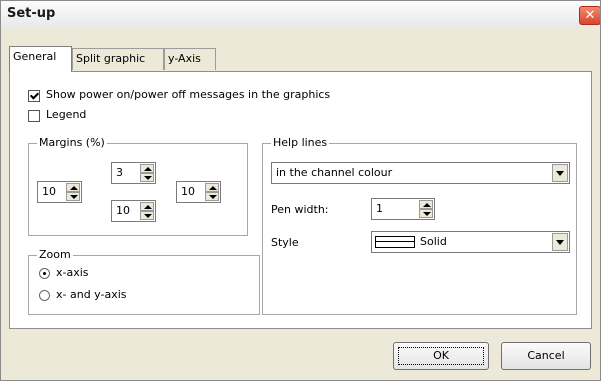 Image resolution: width=601 pixels, height=381 pixels. Describe the element at coordinates (44, 273) in the screenshot. I see `zoom-x-axis-radio` at that location.